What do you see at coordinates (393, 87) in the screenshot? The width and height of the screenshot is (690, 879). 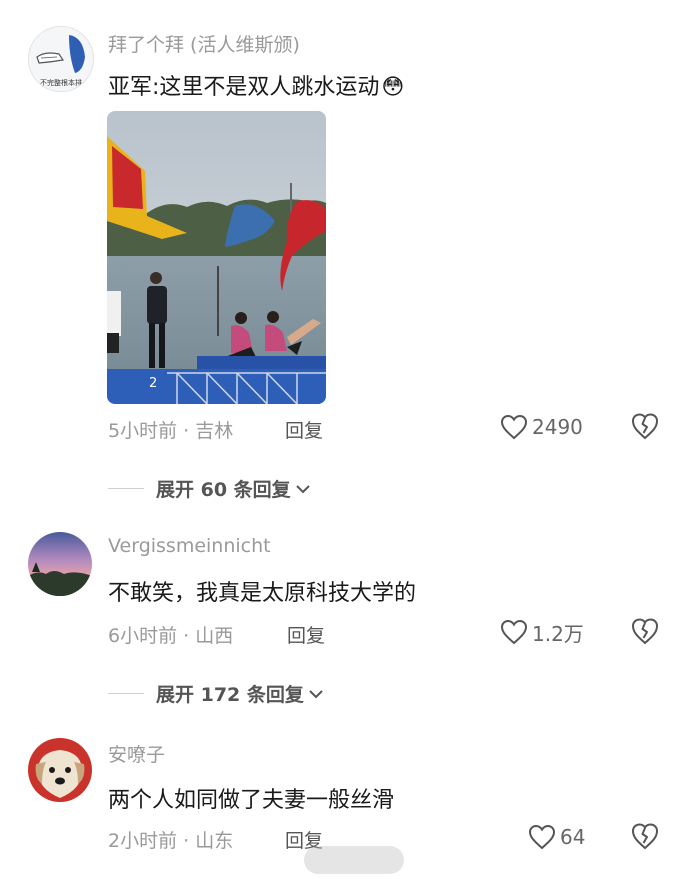 I see `flushed-face-emoji-icon: 😳` at bounding box center [393, 87].